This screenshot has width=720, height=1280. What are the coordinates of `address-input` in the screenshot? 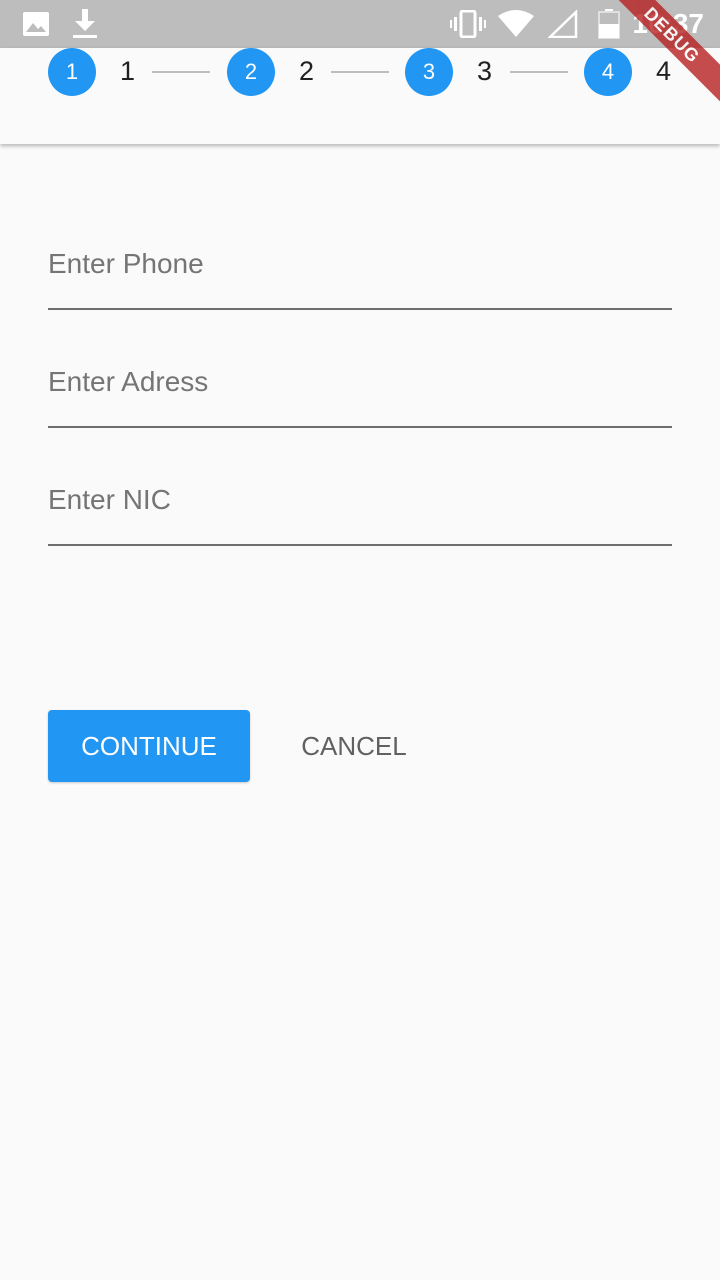 It's located at (360, 382).